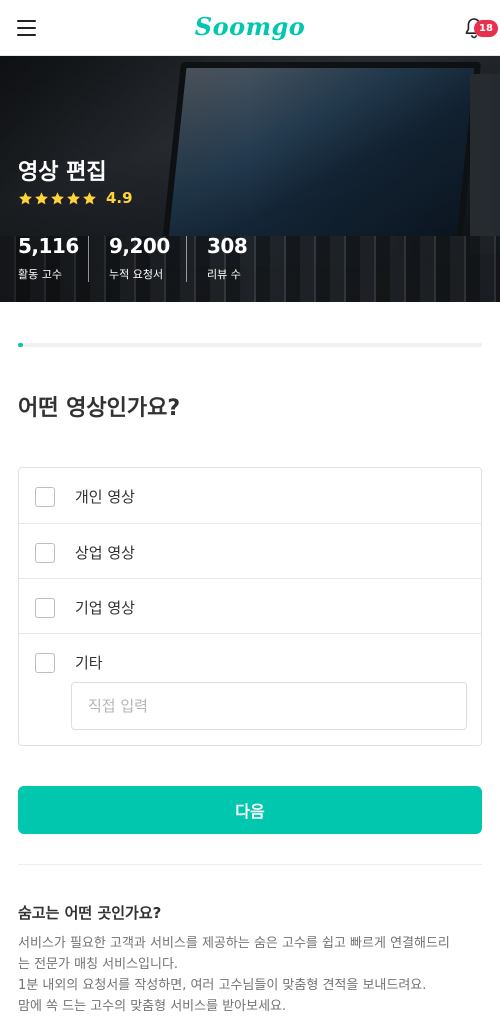  I want to click on soomgo-logo: Soomgo, so click(250, 26).